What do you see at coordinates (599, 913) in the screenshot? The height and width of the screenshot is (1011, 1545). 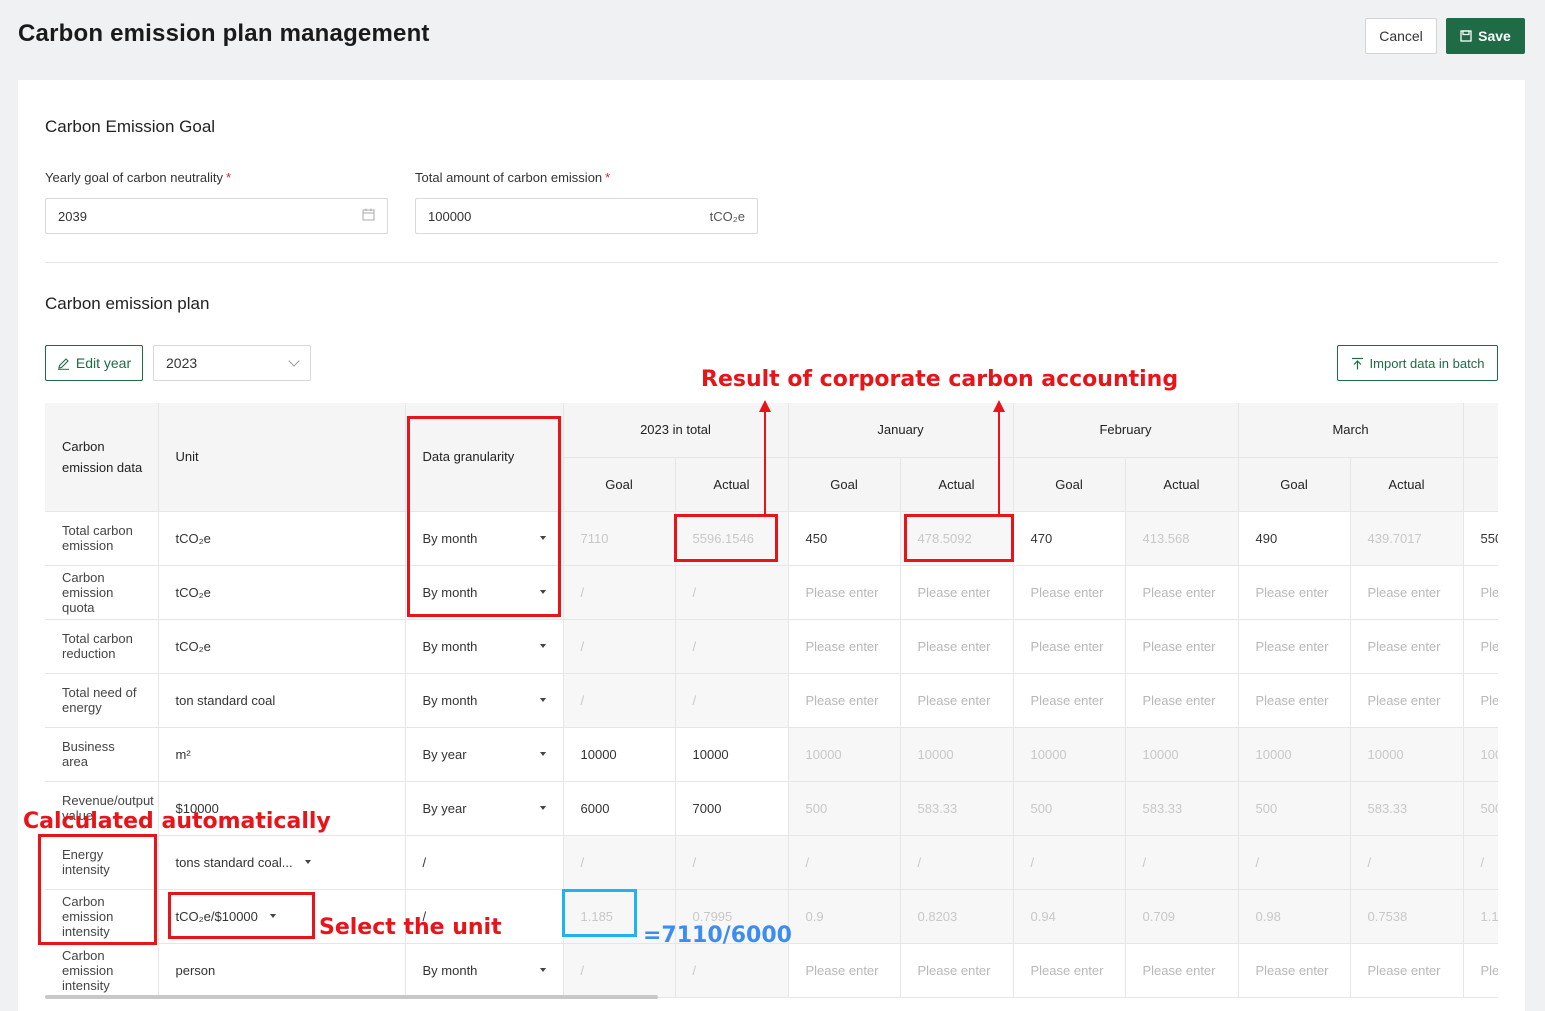 I see `annotation-formula-box` at bounding box center [599, 913].